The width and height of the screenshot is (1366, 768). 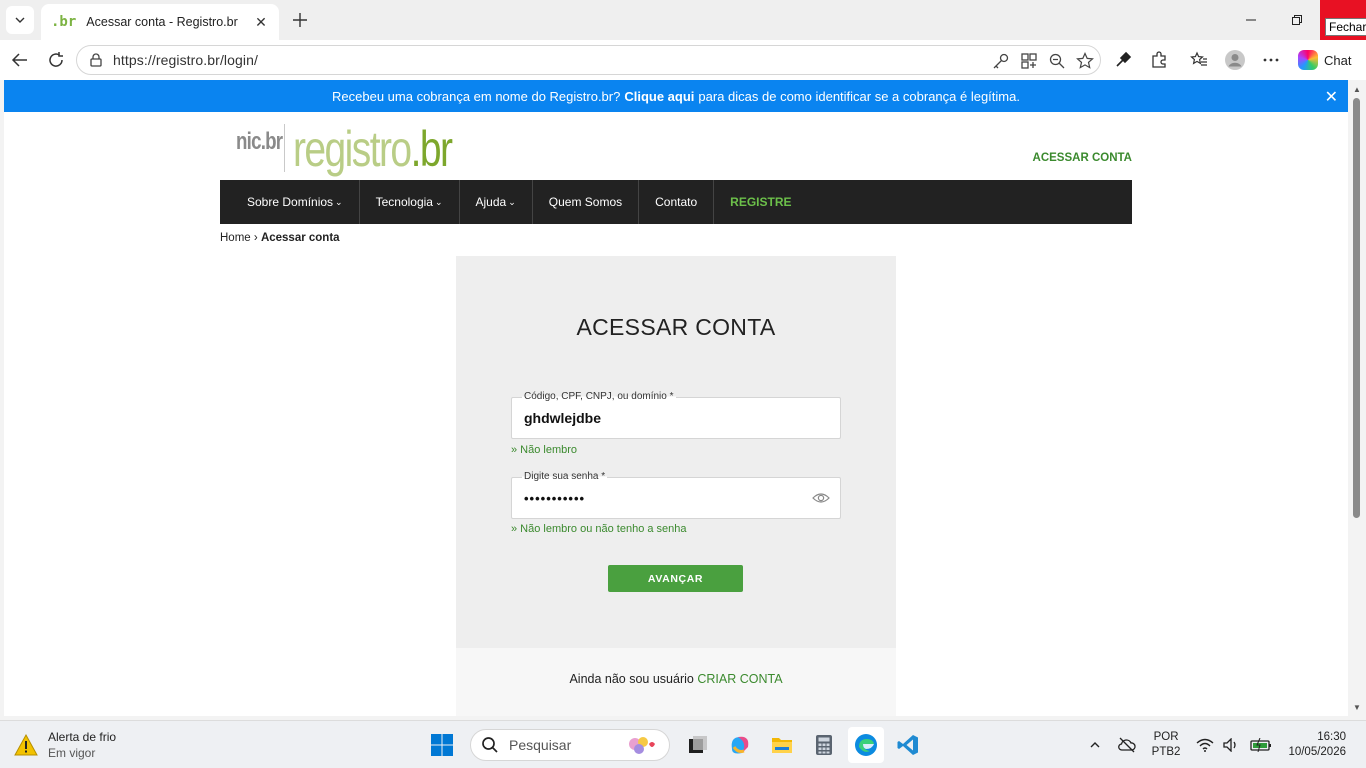 What do you see at coordinates (352, 149) in the screenshot?
I see `logo-main-text: registro` at bounding box center [352, 149].